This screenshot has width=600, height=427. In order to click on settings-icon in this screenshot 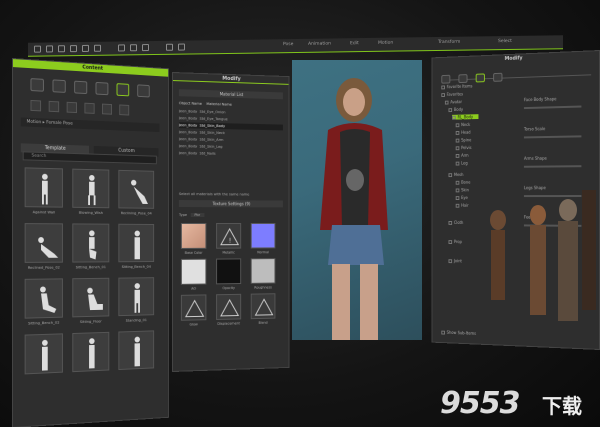, I will do `click(498, 77)`.